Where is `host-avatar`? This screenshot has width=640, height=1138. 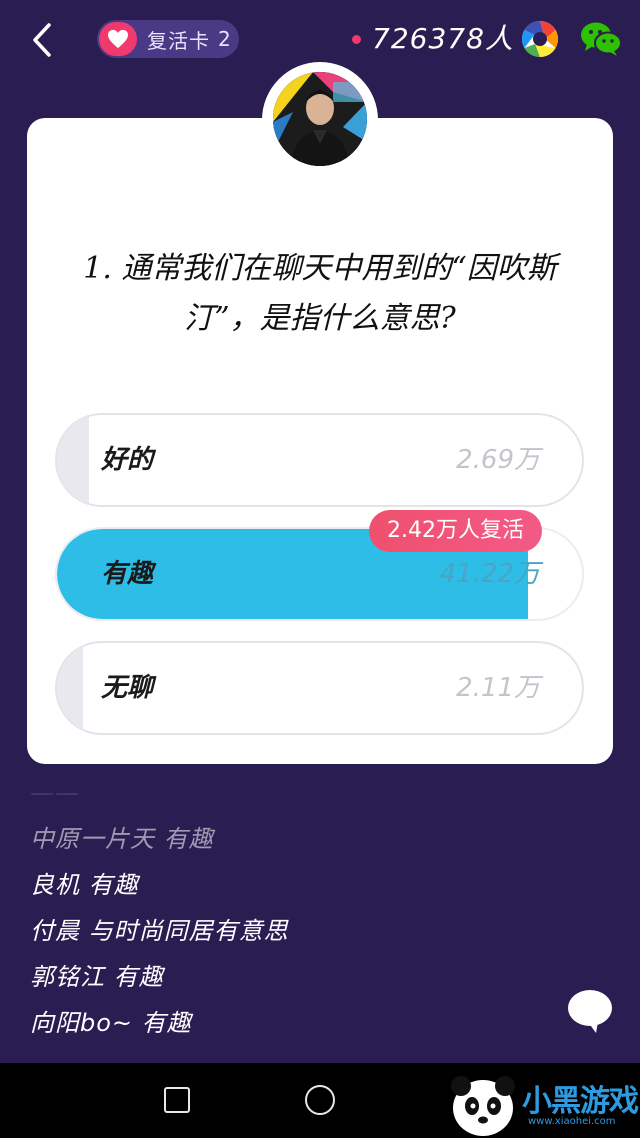 host-avatar is located at coordinates (320, 119).